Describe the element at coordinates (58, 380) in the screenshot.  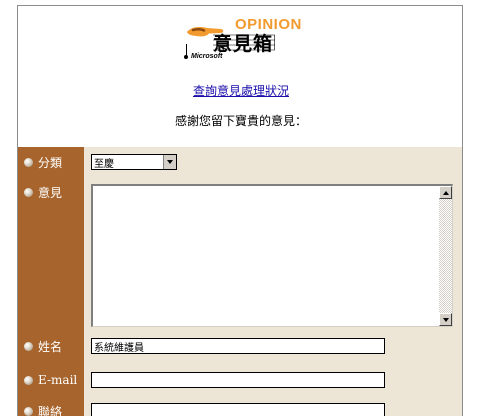
I see `email-label: E-mail` at that location.